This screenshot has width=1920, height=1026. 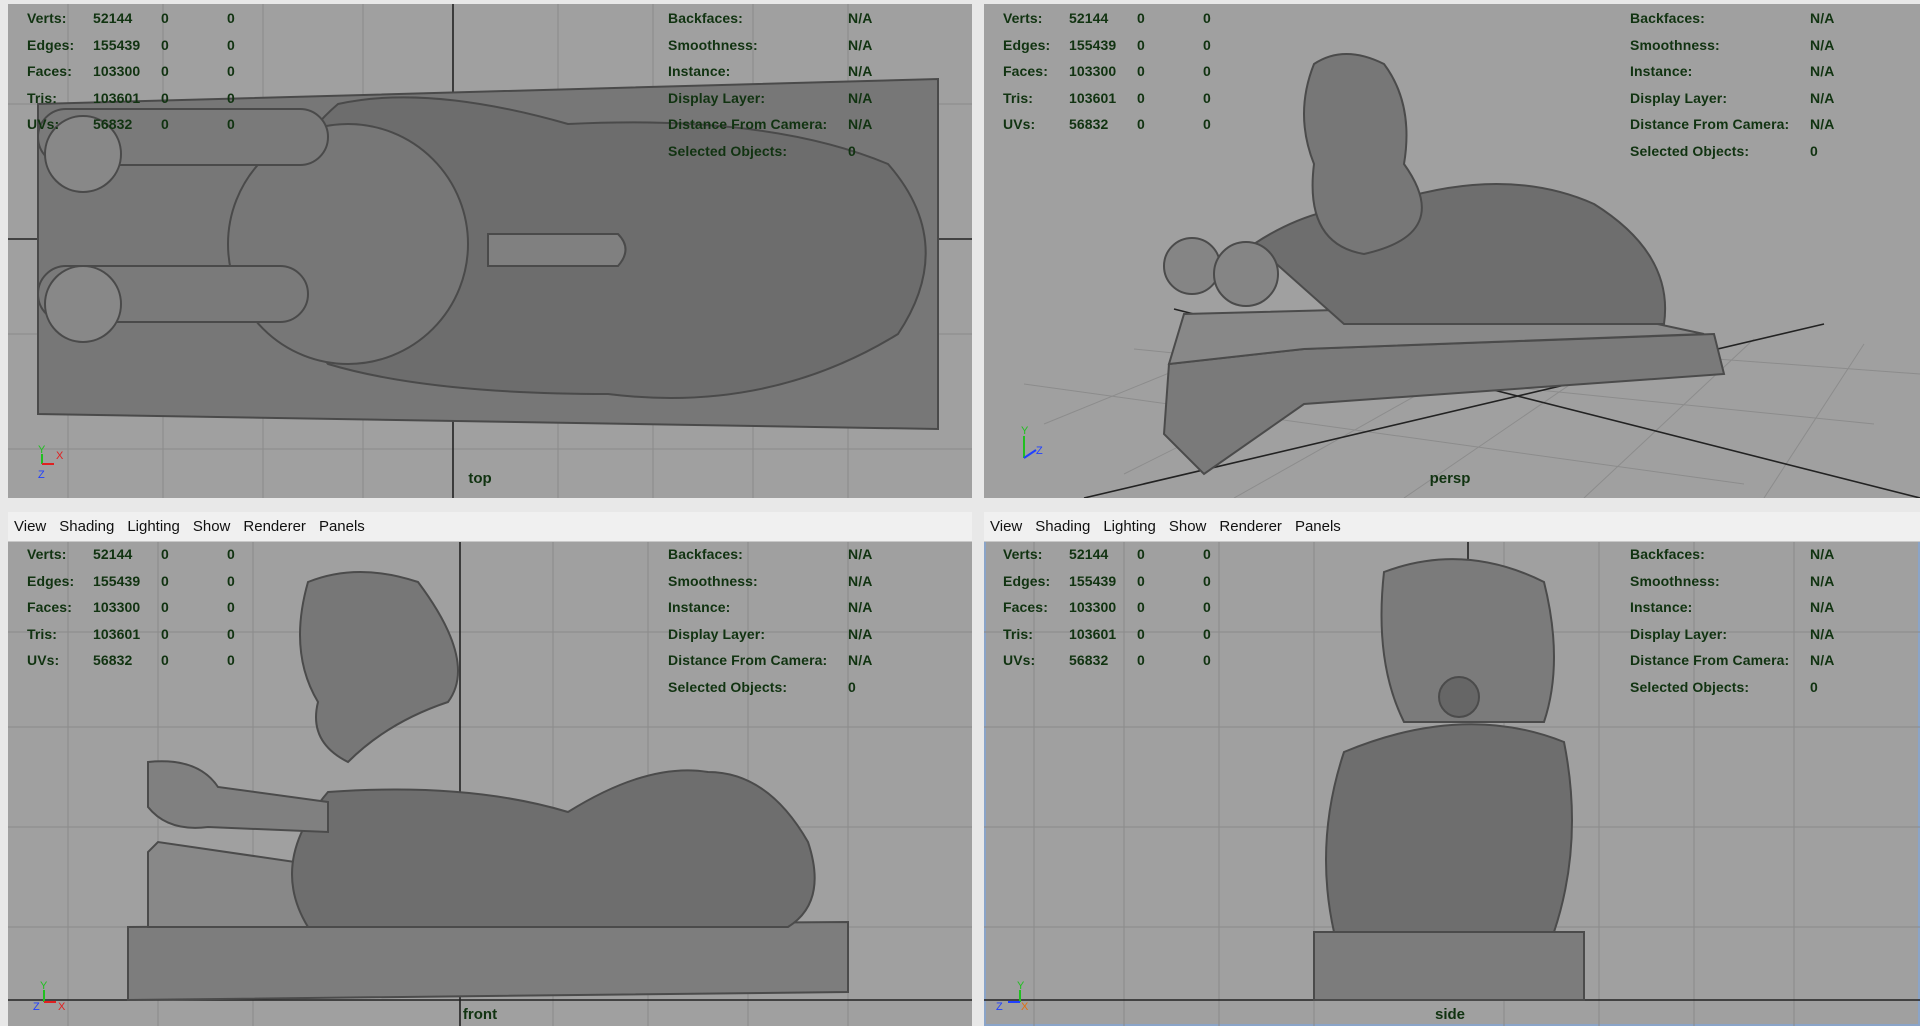 What do you see at coordinates (1449, 779) in the screenshot?
I see `sphinx-model-side` at bounding box center [1449, 779].